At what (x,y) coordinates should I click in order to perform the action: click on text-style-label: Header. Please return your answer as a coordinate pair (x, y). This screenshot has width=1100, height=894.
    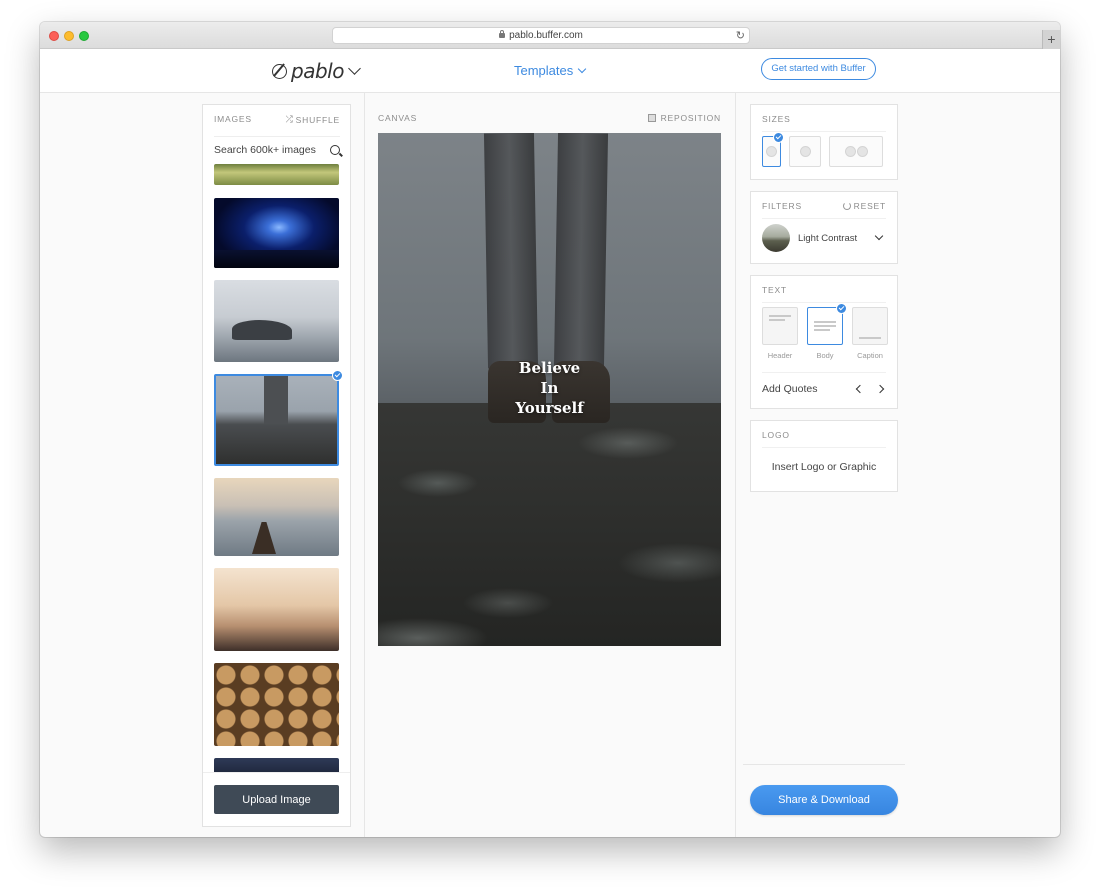
    Looking at the image, I should click on (780, 355).